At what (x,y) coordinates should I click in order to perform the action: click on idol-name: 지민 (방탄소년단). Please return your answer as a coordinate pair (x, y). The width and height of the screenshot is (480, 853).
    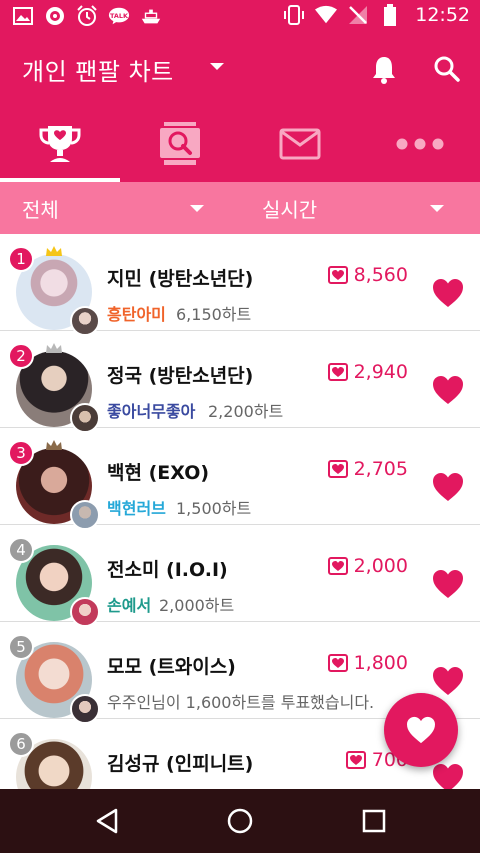
    Looking at the image, I should click on (180, 279).